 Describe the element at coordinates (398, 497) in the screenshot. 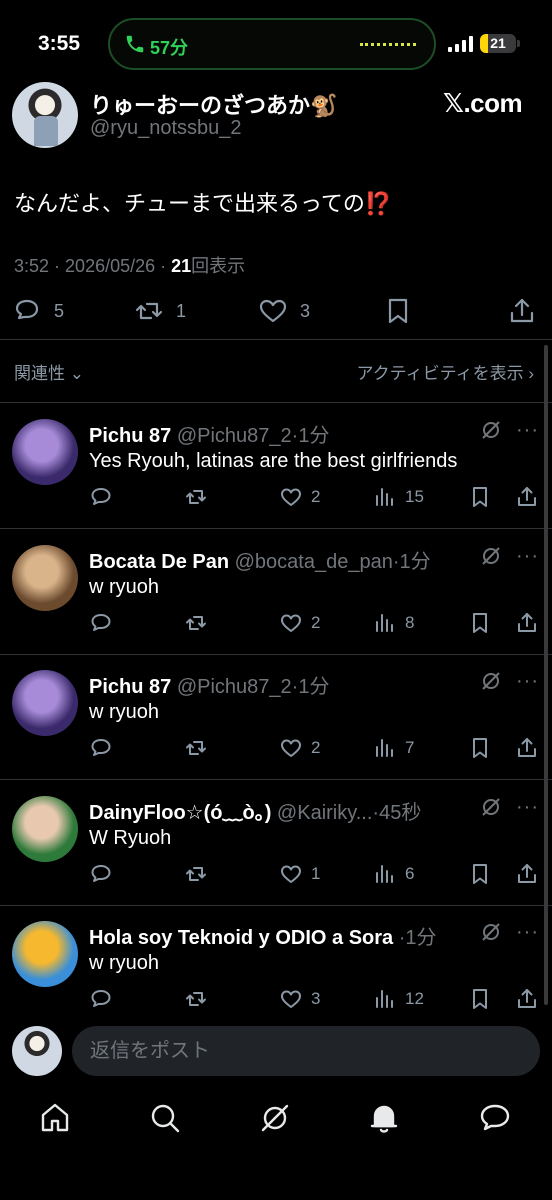

I see `views-button: 15` at that location.